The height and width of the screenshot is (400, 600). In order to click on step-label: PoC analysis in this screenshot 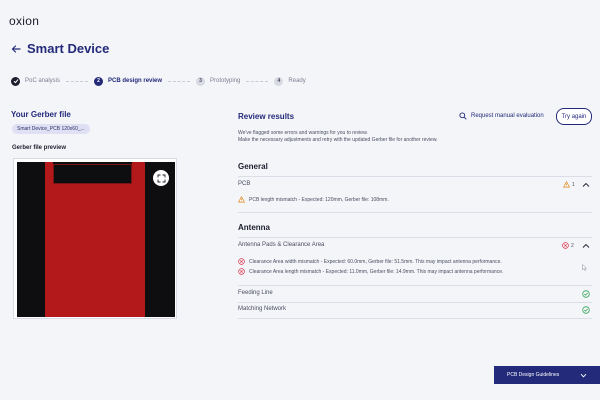, I will do `click(43, 81)`.